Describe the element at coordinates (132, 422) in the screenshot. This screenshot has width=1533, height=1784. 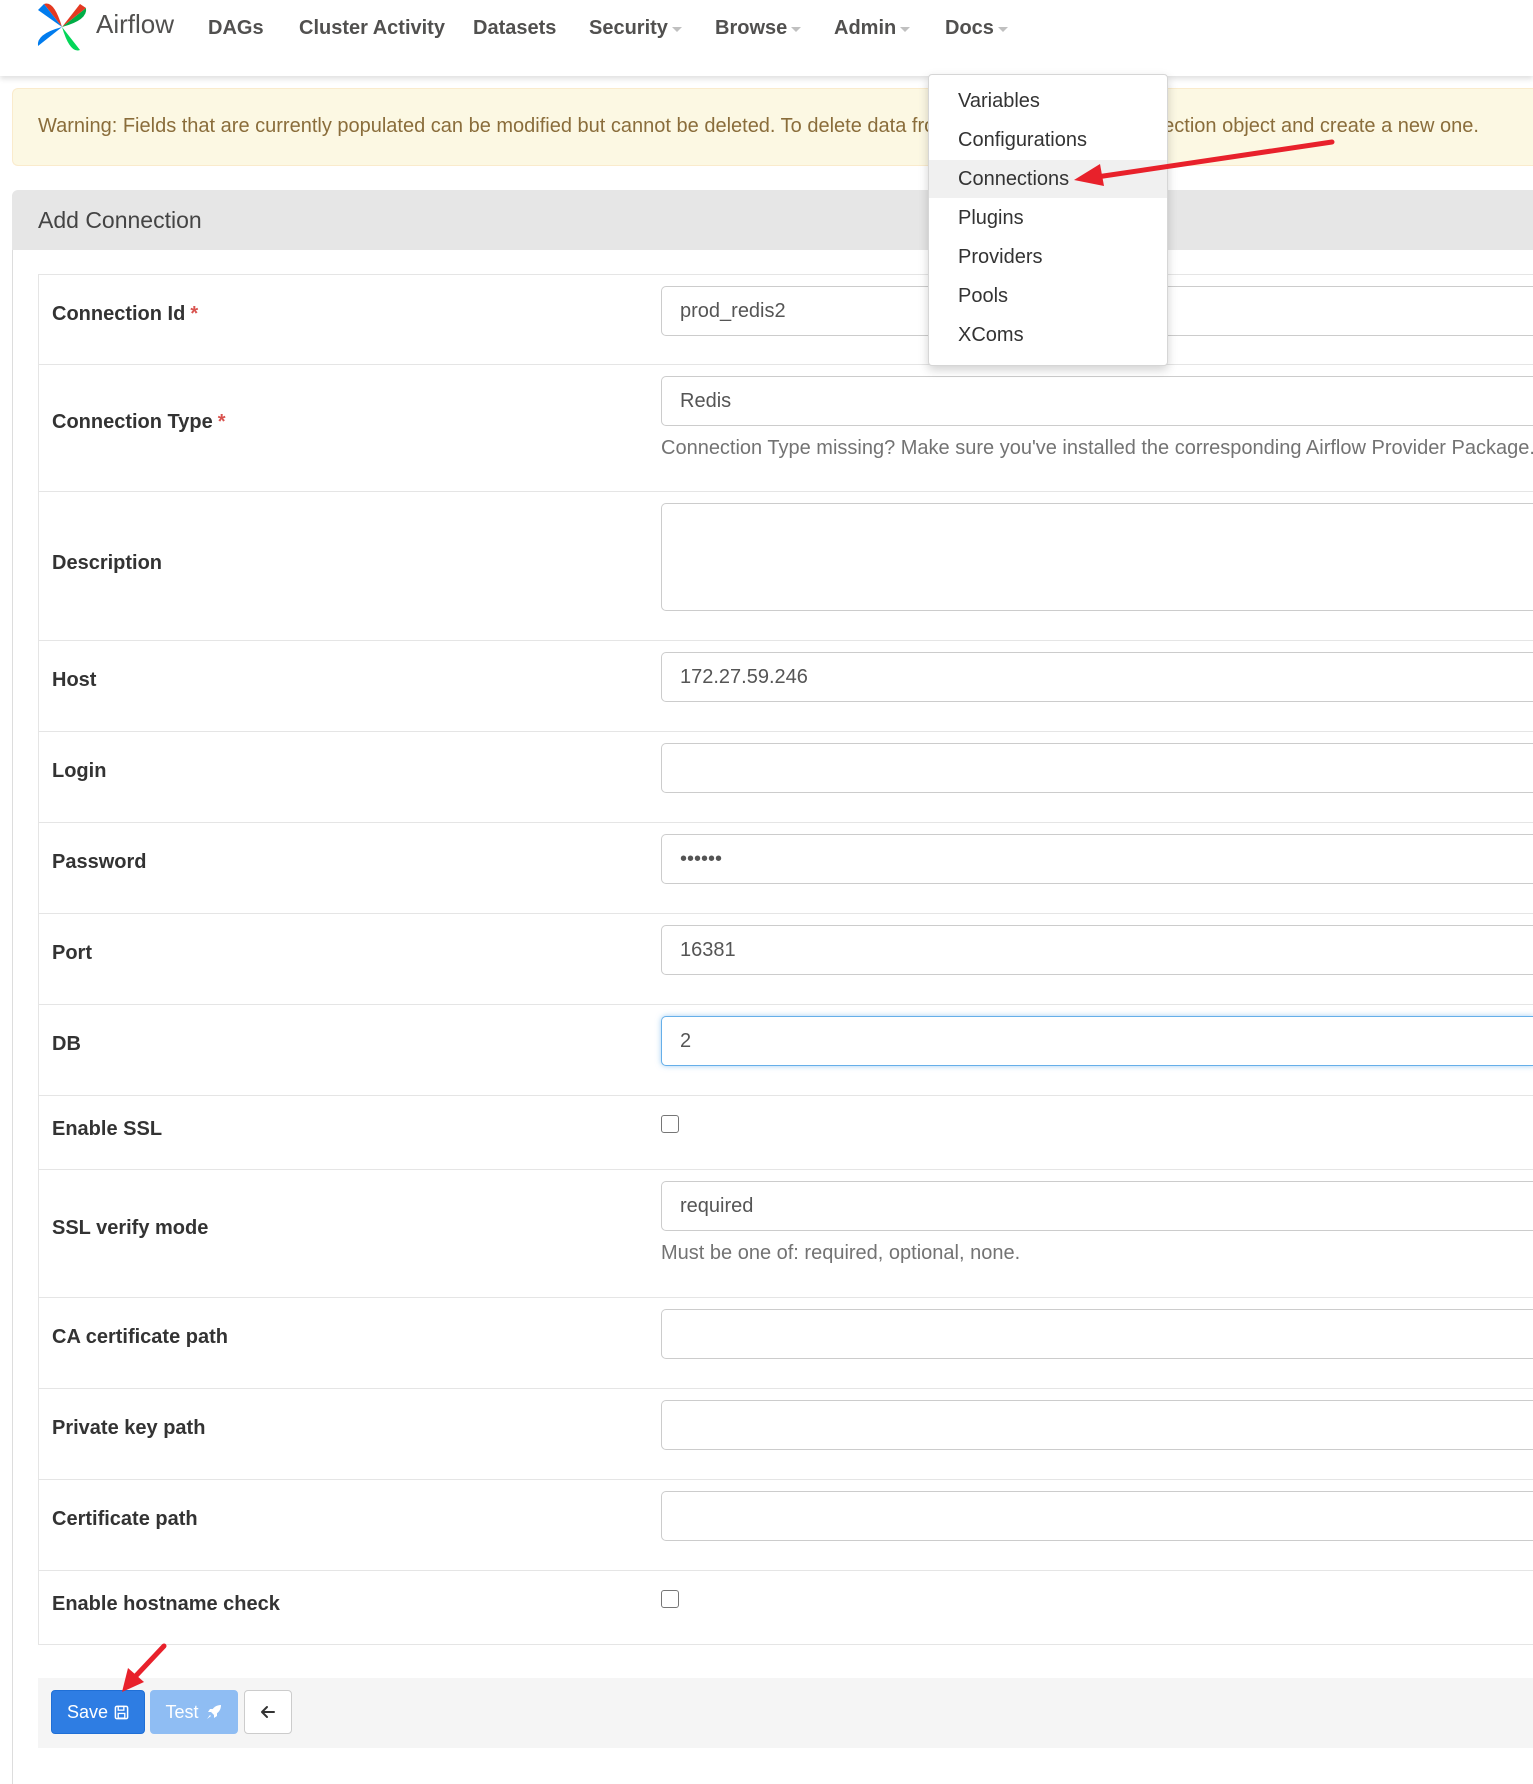
I see `connection-type-label-text: Connection Type` at that location.